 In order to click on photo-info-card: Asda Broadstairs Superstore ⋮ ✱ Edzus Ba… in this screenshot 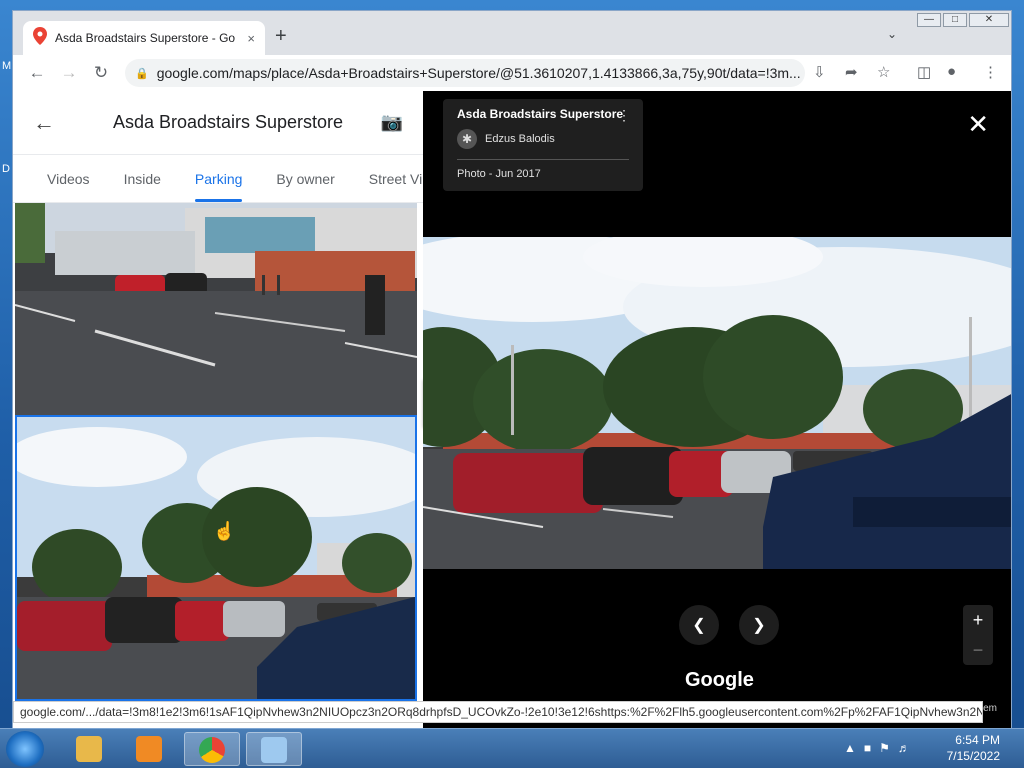, I will do `click(543, 145)`.